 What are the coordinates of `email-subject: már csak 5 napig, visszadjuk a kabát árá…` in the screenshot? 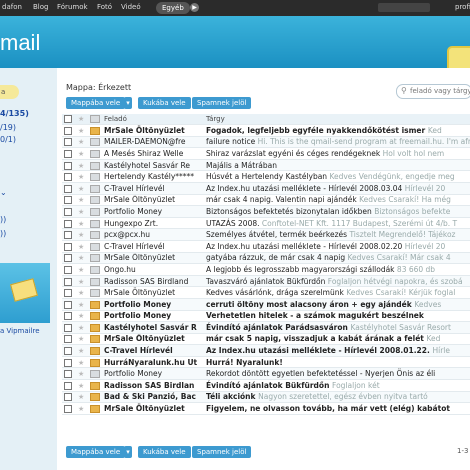 It's located at (337, 339).